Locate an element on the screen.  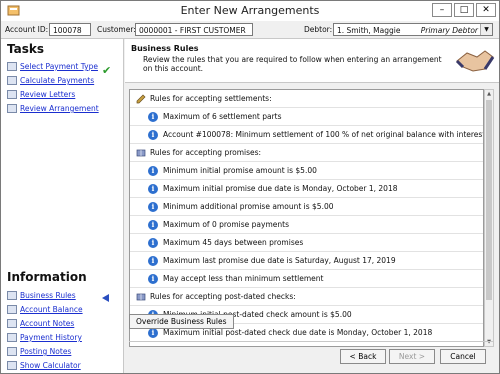
posting-notes-icon is located at coordinates (12, 351).